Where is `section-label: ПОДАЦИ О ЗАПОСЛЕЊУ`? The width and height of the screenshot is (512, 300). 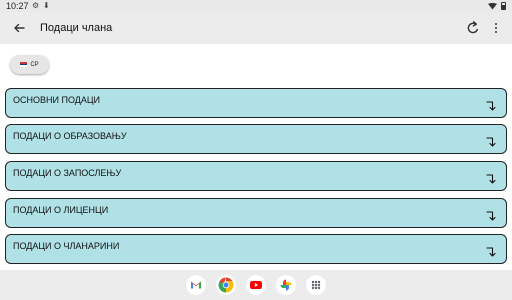
section-label: ПОДАЦИ О ЗАПОСЛЕЊУ is located at coordinates (67, 173).